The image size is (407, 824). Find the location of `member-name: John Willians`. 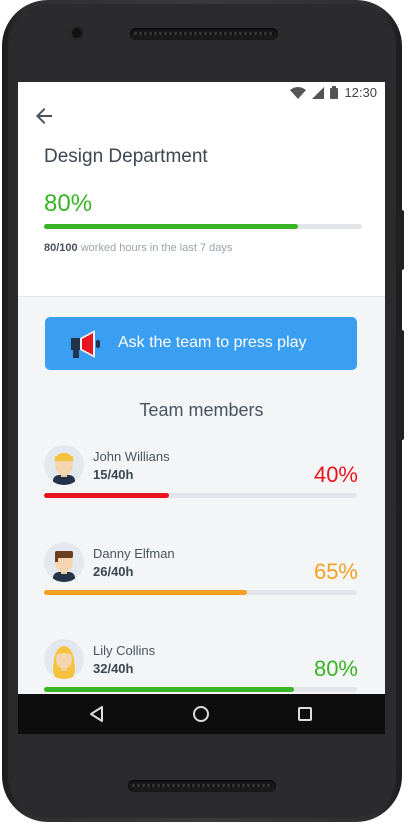

member-name: John Willians is located at coordinates (131, 456).